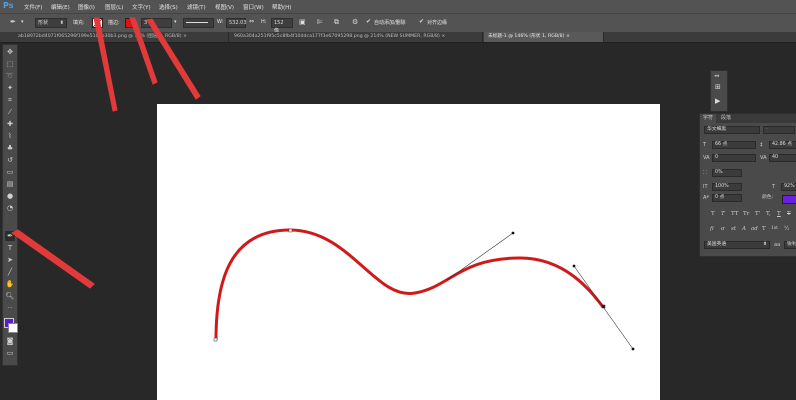 This screenshot has width=796, height=400. I want to click on line-tool-icon: ╱, so click(10, 272).